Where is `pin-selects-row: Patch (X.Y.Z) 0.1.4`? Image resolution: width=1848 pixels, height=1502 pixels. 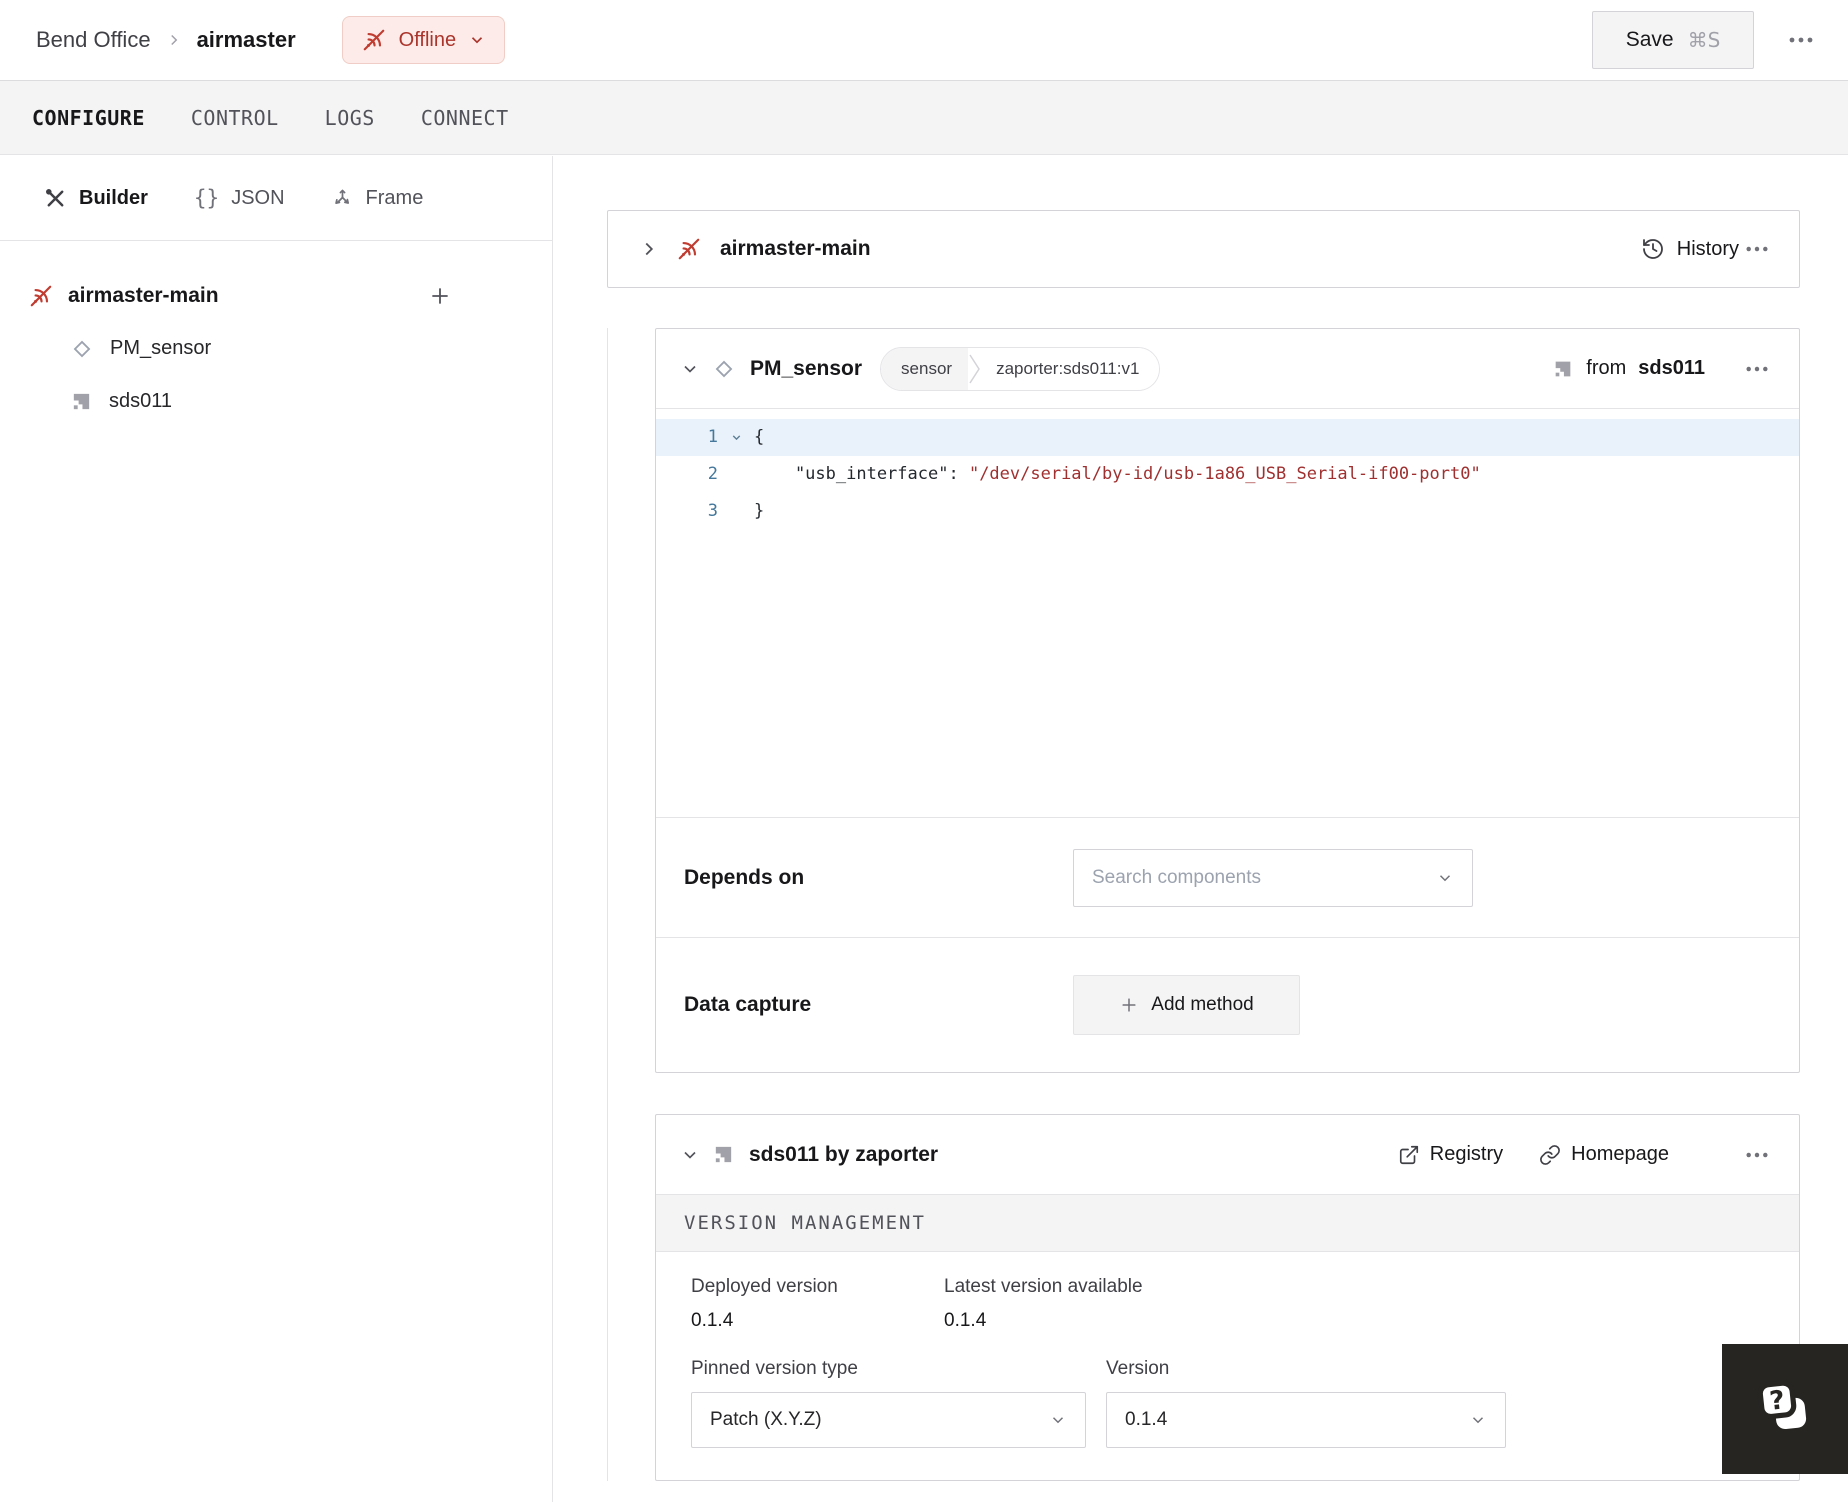
pin-selects-row: Patch (X.Y.Z) 0.1.4 is located at coordinates (1231, 1420).